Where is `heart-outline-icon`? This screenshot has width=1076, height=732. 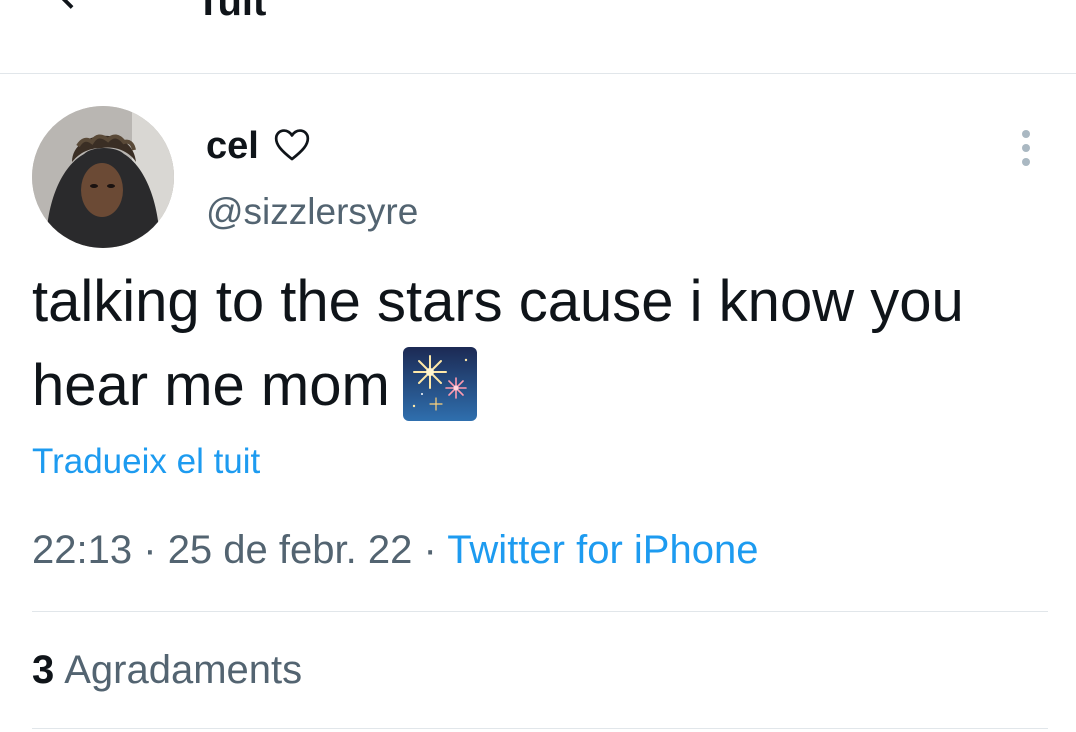
heart-outline-icon is located at coordinates (292, 146).